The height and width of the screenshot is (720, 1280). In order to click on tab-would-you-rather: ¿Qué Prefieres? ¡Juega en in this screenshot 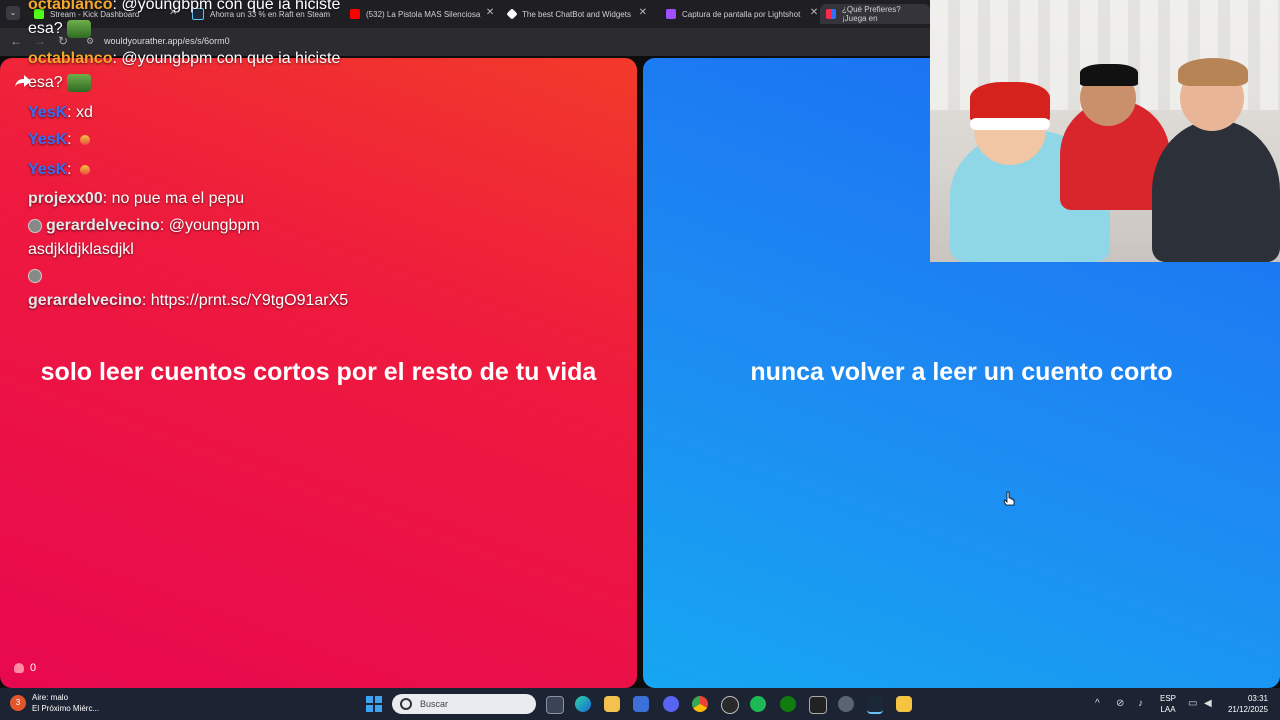, I will do `click(875, 14)`.